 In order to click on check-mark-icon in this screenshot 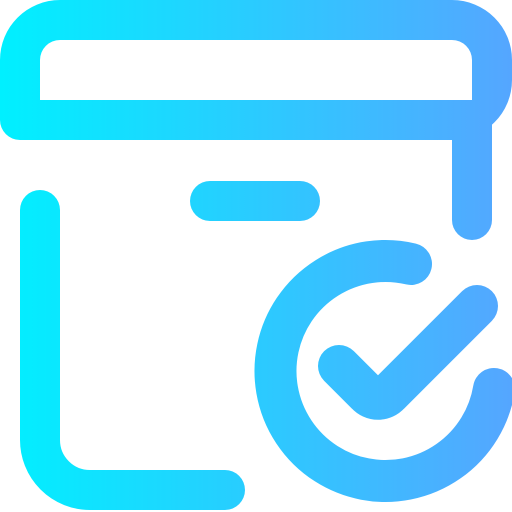, I will do `click(408, 352)`.